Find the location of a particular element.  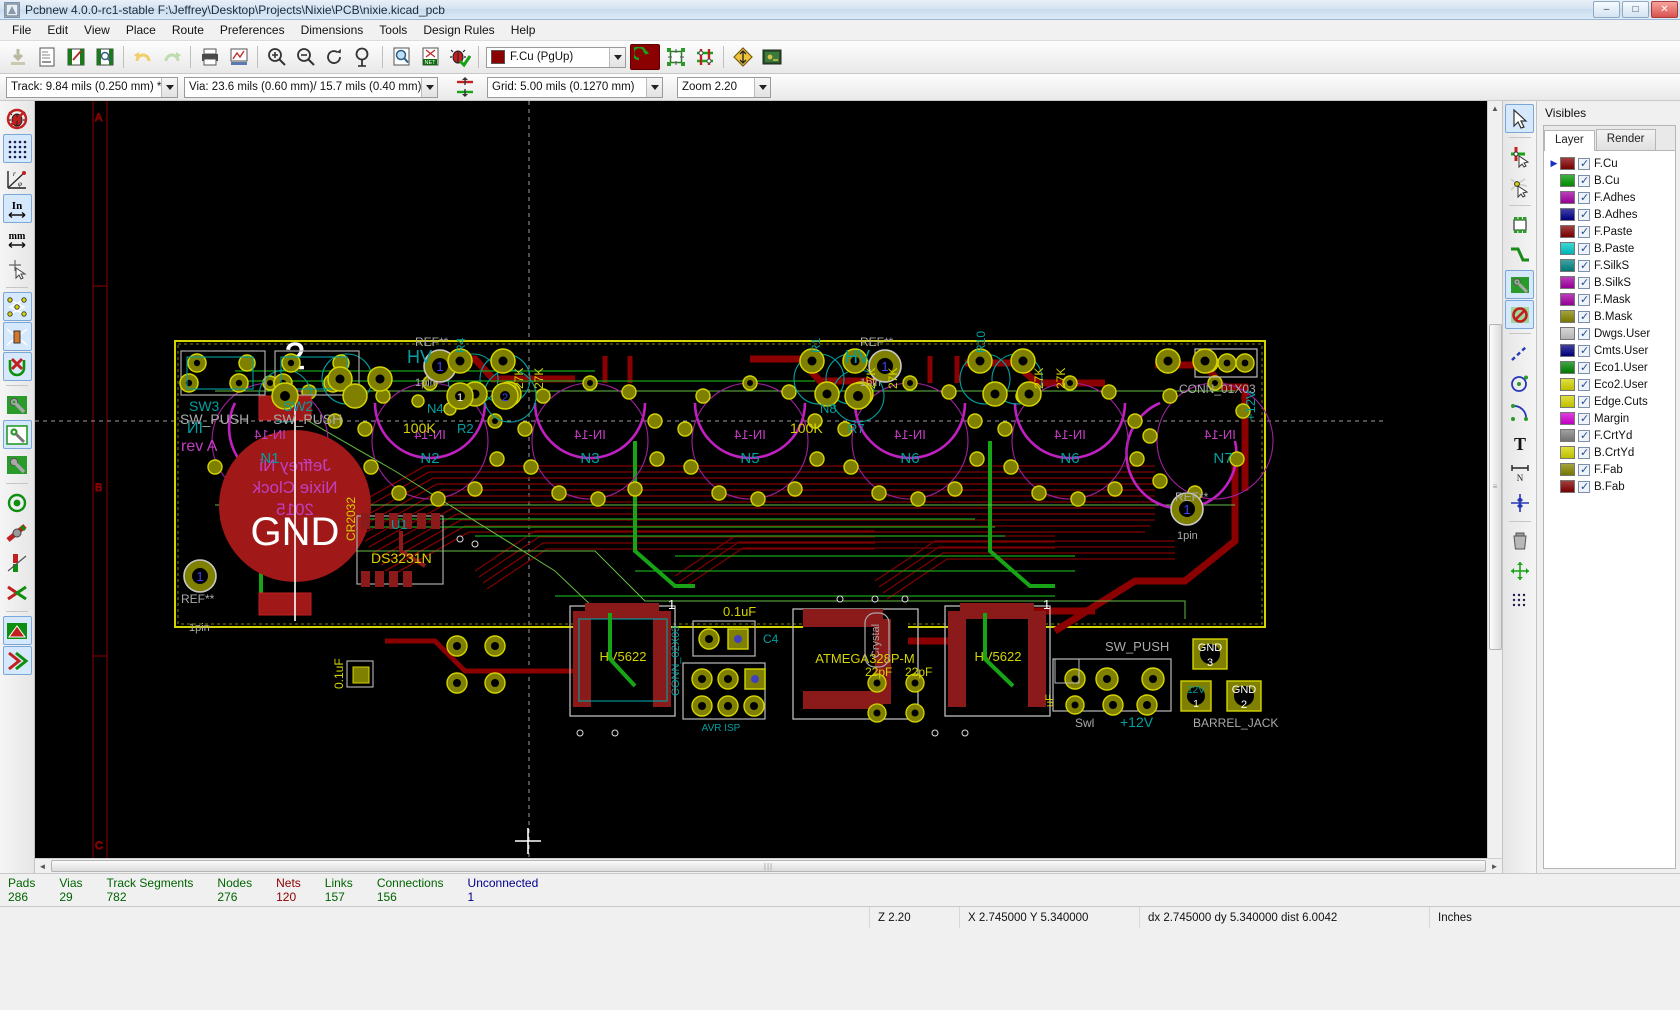

zoom-redraw-icon is located at coordinates (334, 57).